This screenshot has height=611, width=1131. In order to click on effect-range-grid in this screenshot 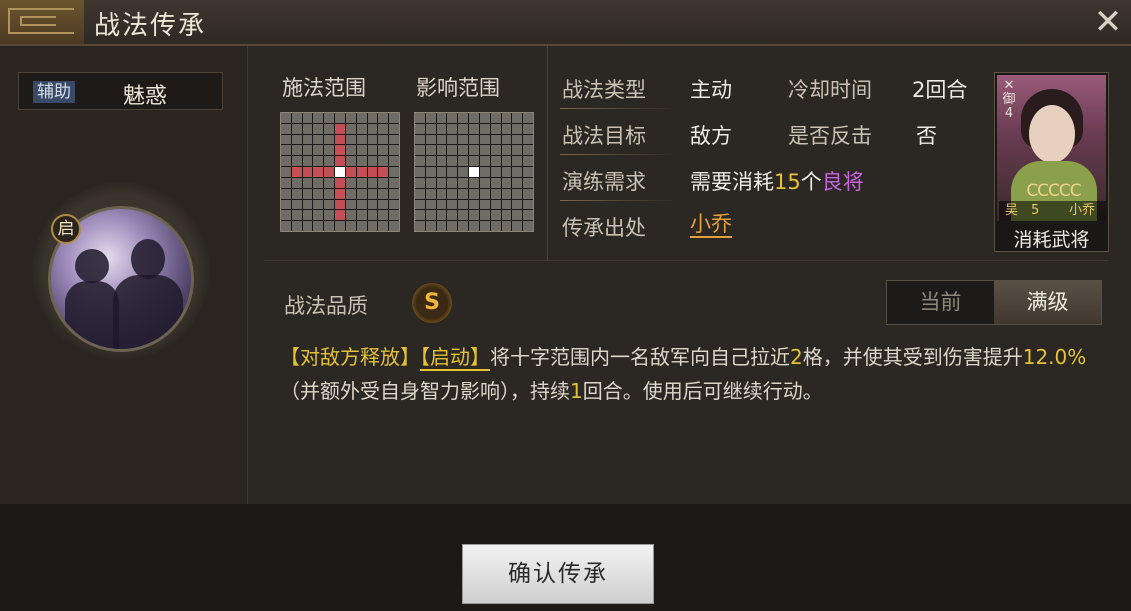, I will do `click(474, 172)`.